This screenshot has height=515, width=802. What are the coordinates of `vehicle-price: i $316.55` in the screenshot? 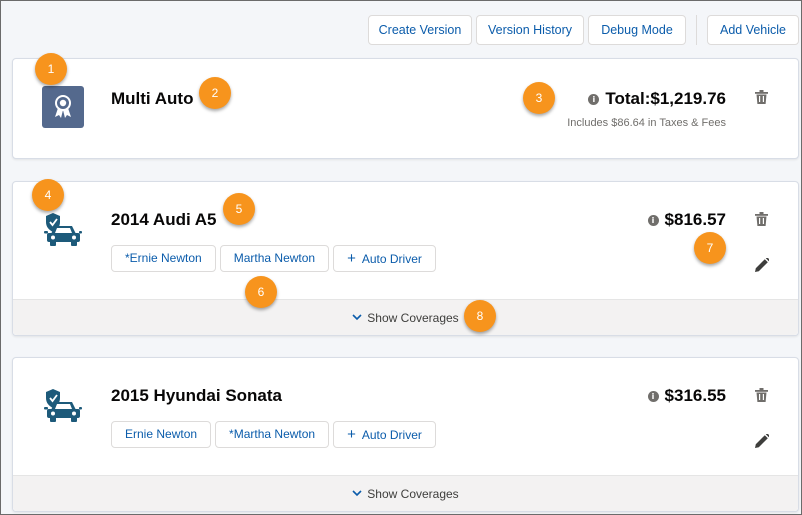 It's located at (686, 396).